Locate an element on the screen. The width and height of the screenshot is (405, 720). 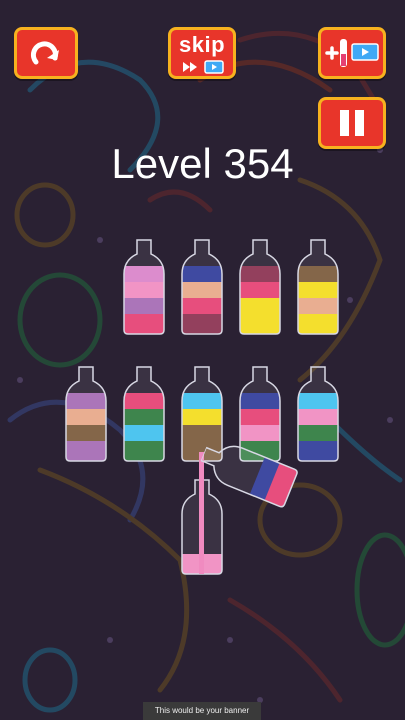
pouring-bottle is located at coordinates (248, 475).